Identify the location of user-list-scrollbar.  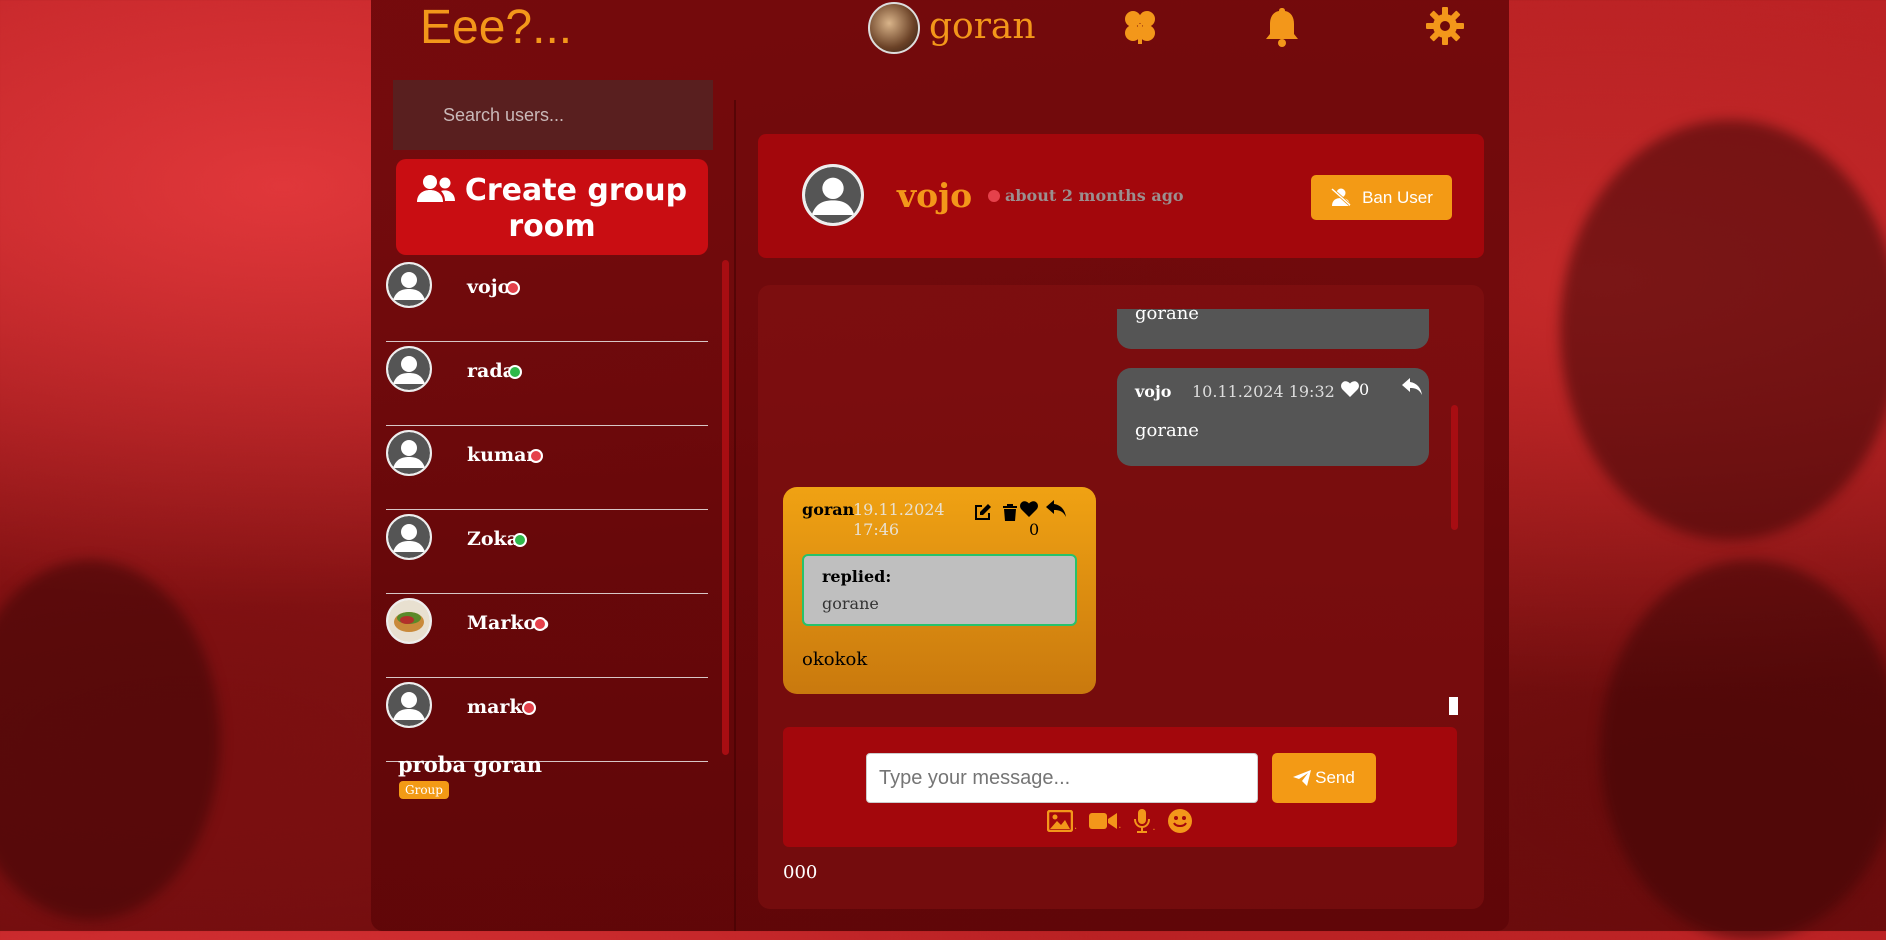
(725, 507).